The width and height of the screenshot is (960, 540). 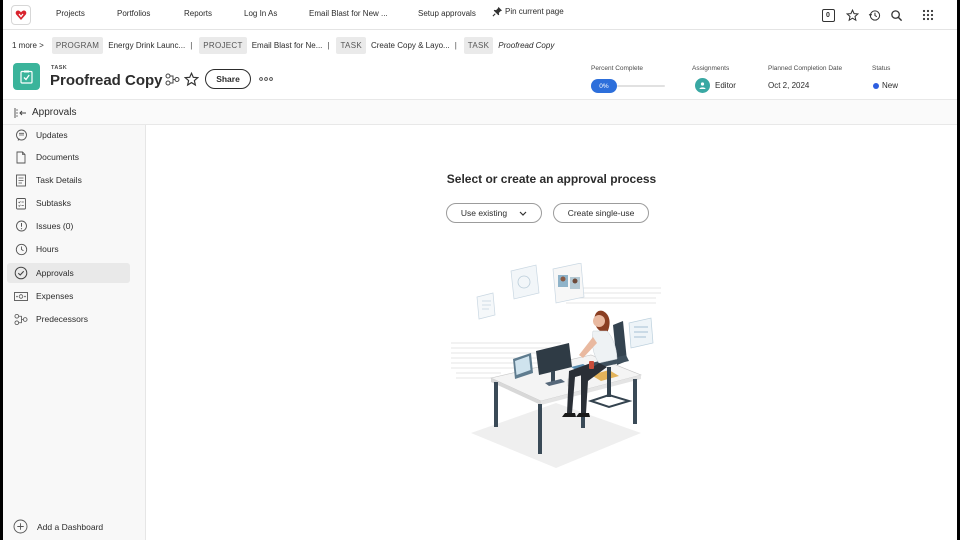 What do you see at coordinates (551, 179) in the screenshot?
I see `empty-state-title: Select or create an approval process` at bounding box center [551, 179].